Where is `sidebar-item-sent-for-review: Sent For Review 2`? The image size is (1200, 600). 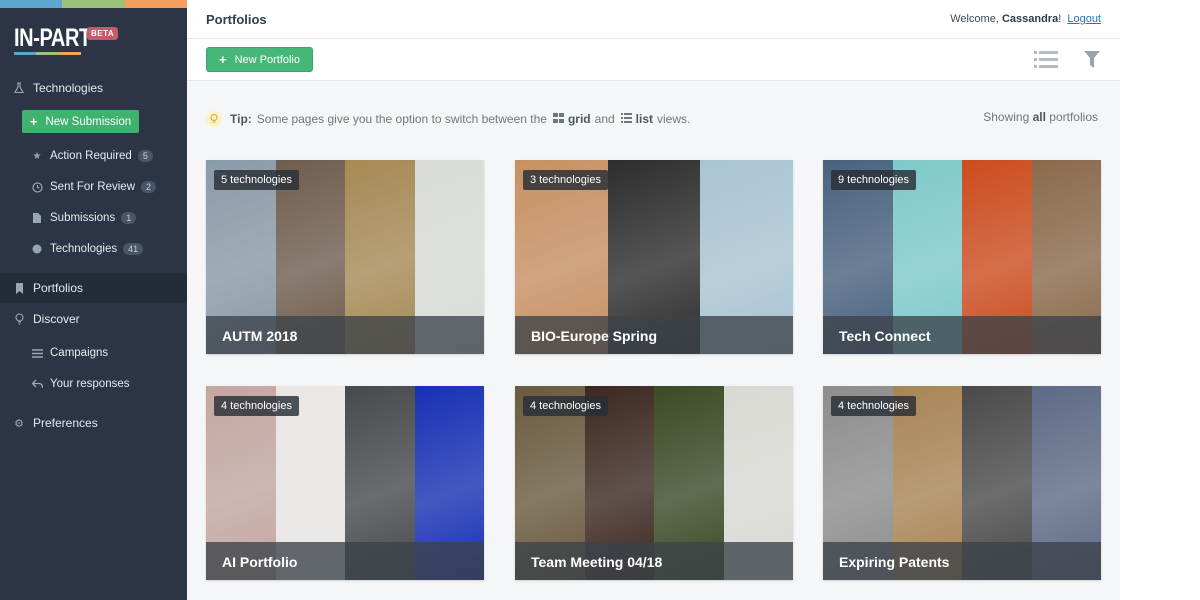
sidebar-item-sent-for-review: Sent For Review 2 is located at coordinates (93, 187).